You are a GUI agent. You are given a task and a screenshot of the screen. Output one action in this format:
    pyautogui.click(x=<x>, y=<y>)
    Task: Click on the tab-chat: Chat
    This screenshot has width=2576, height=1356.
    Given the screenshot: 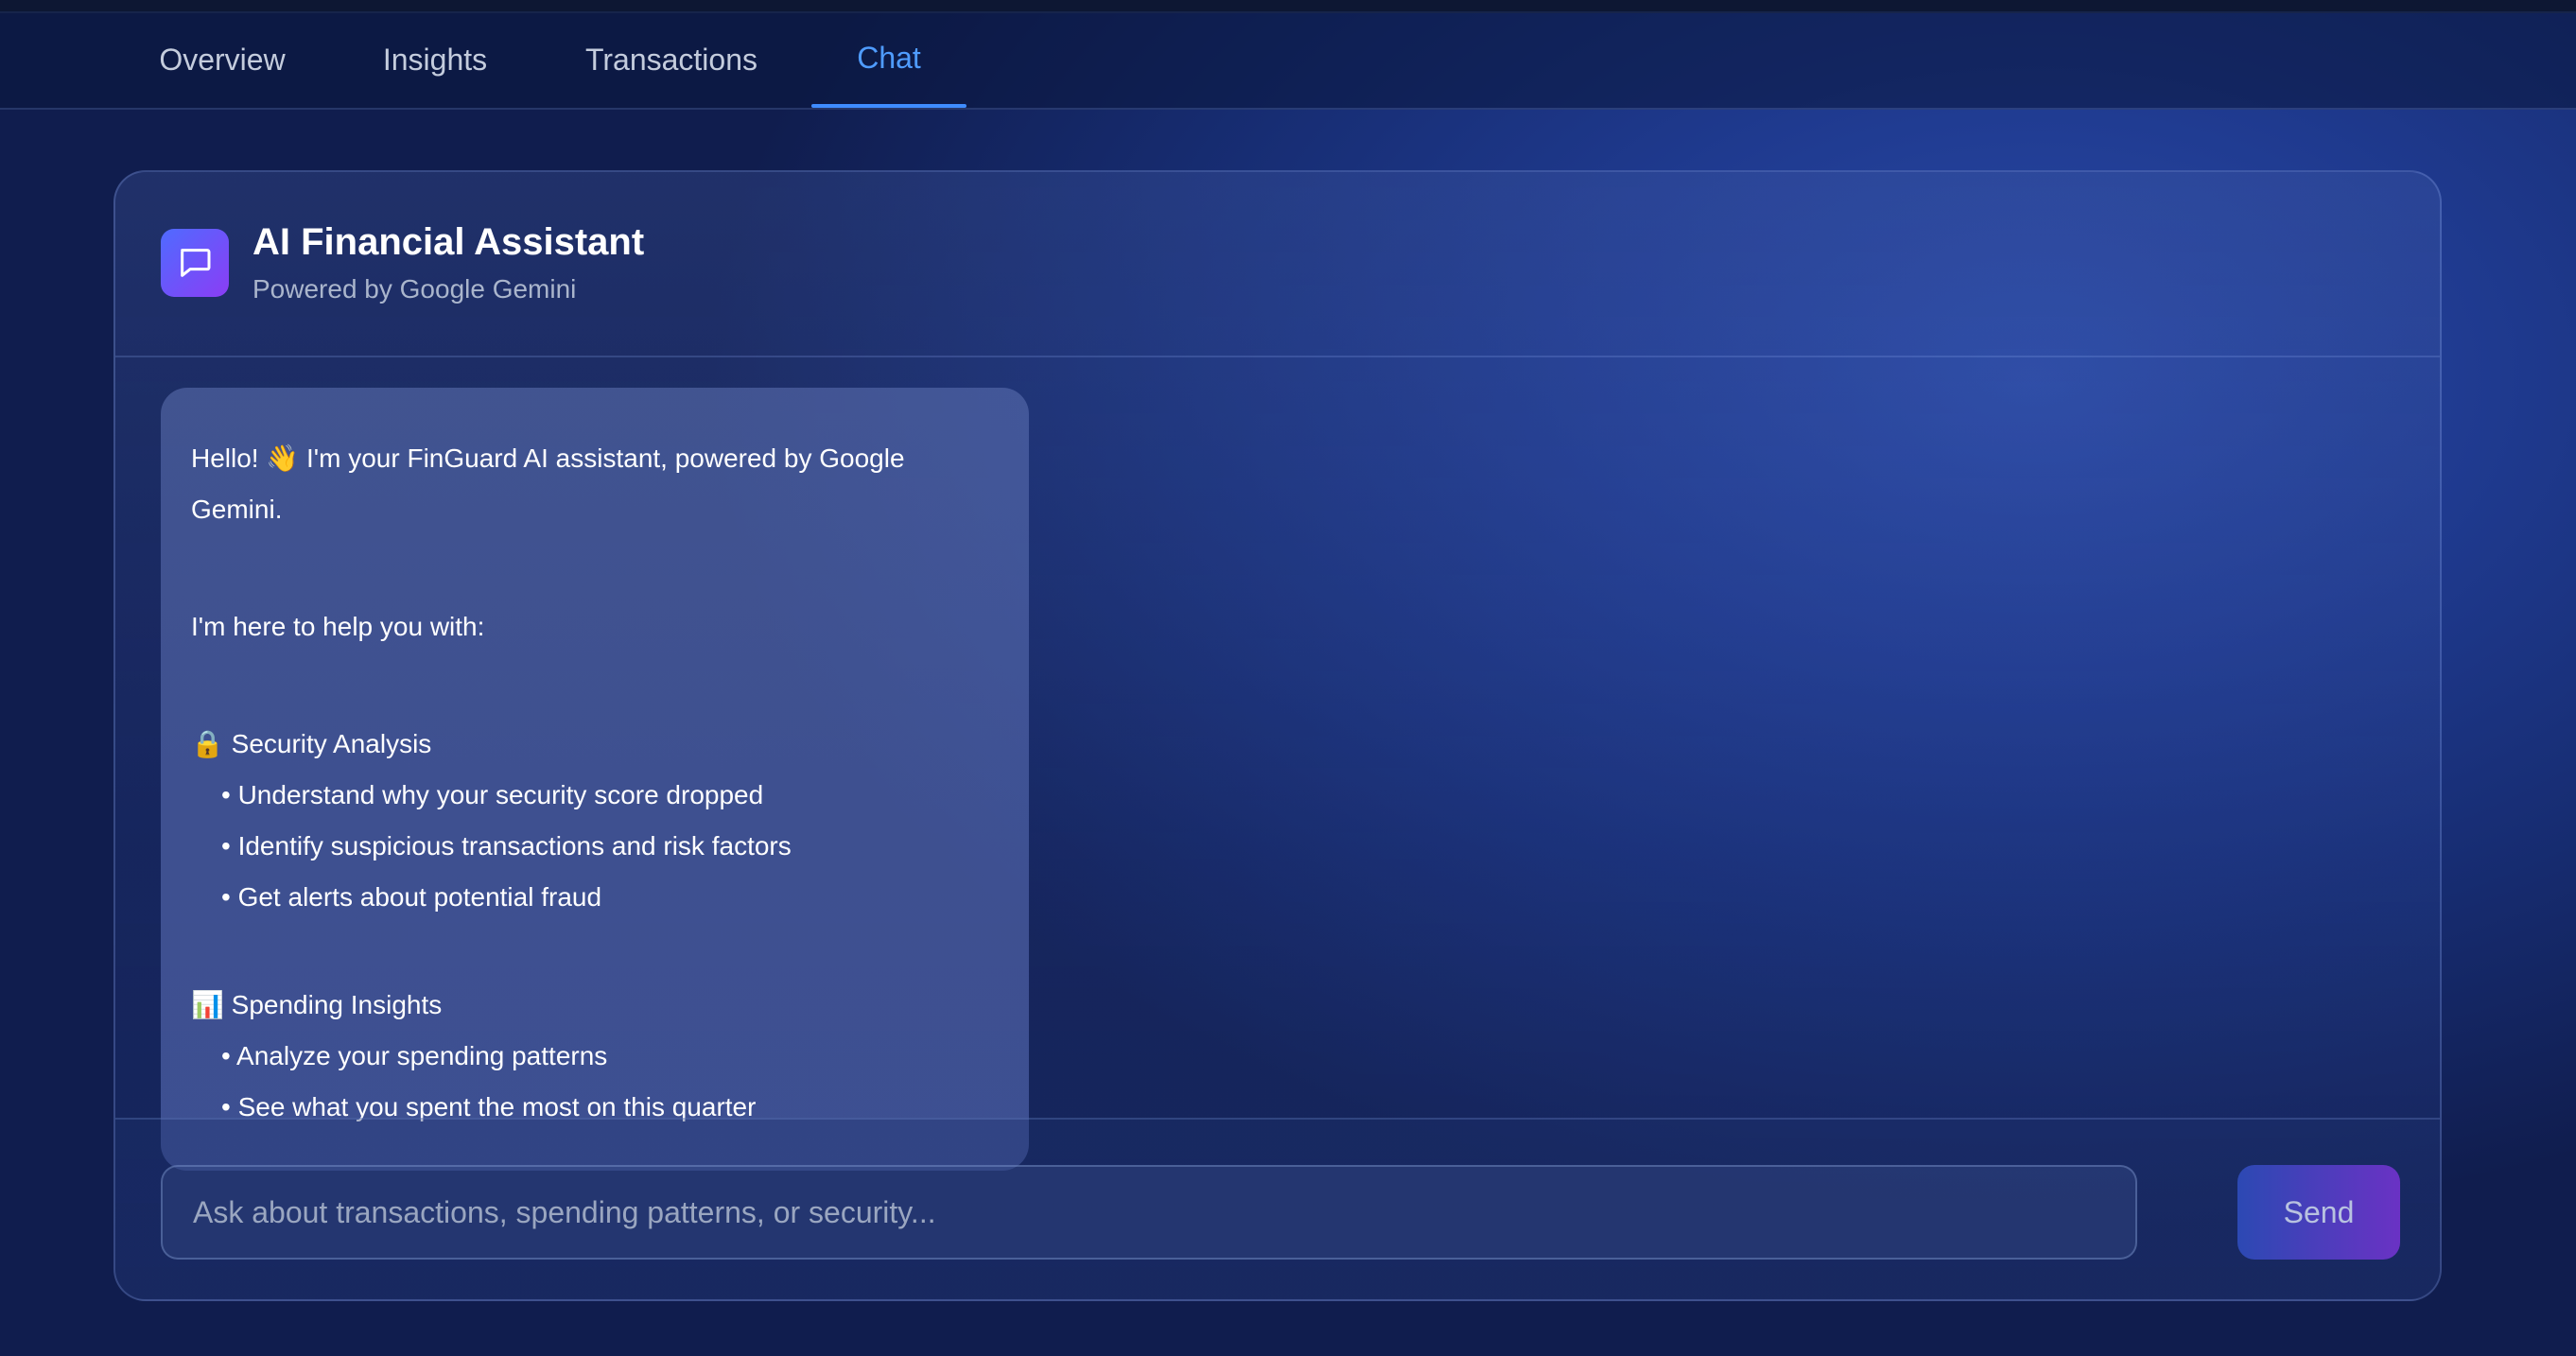 What is the action you would take?
    pyautogui.click(x=888, y=58)
    